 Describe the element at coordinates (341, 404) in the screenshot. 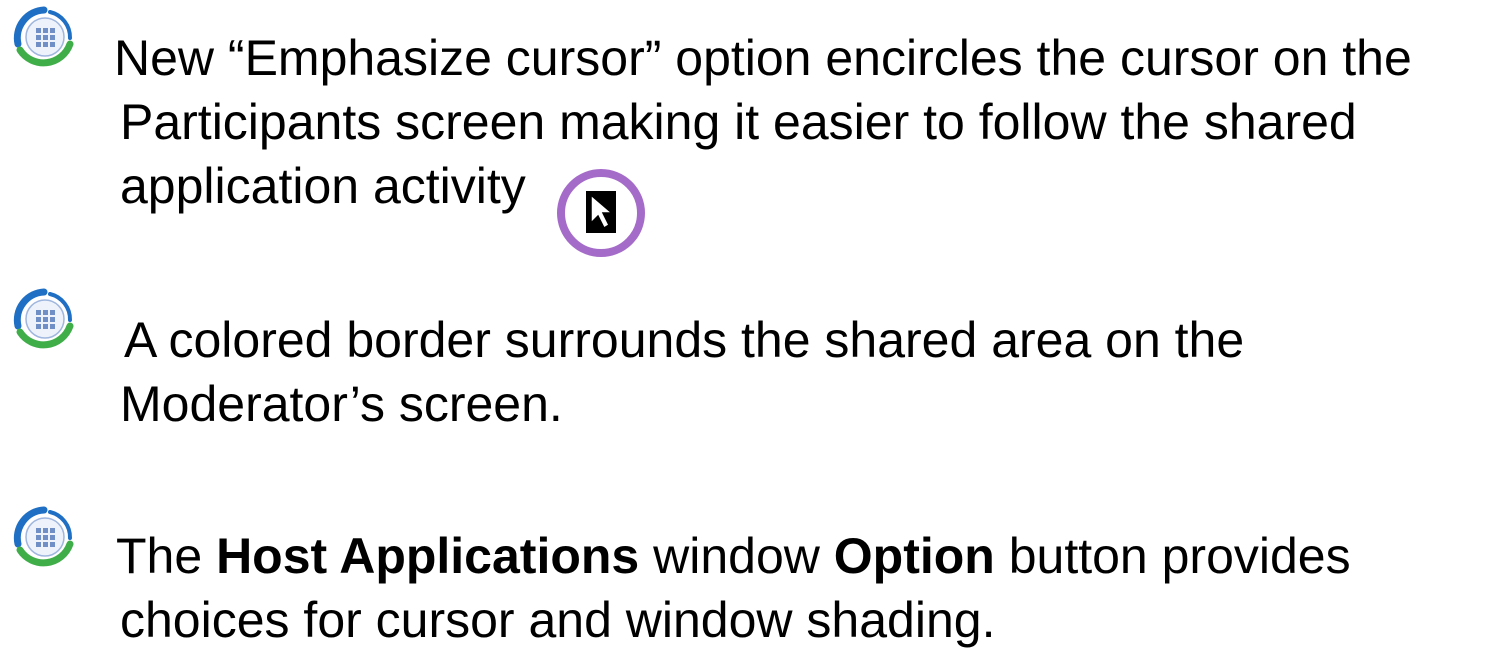

I see `bullet-2-line-2: Moderator’s screen.` at that location.